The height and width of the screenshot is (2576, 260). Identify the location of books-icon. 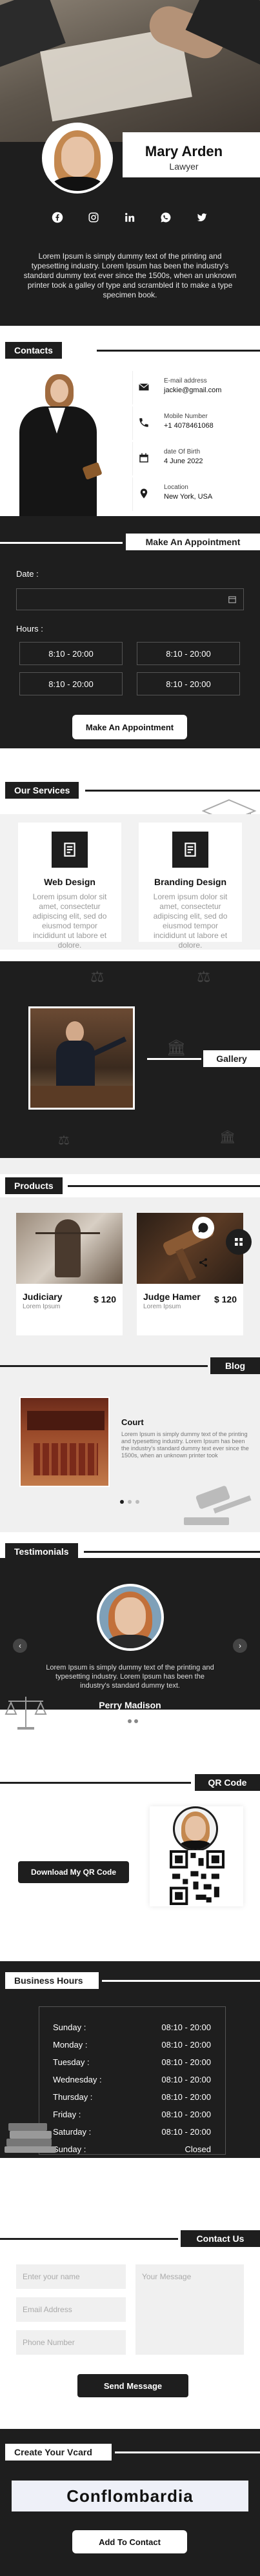
(32, 2137).